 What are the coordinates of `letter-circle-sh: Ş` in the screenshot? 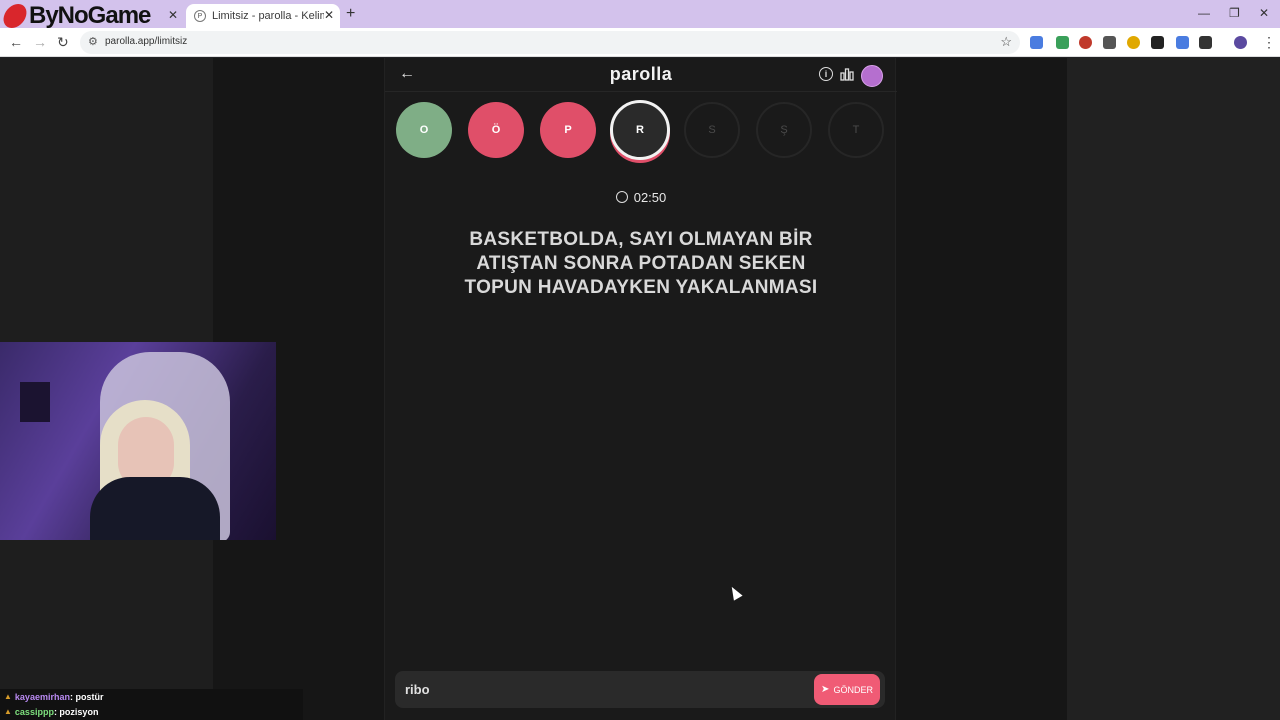 It's located at (784, 130).